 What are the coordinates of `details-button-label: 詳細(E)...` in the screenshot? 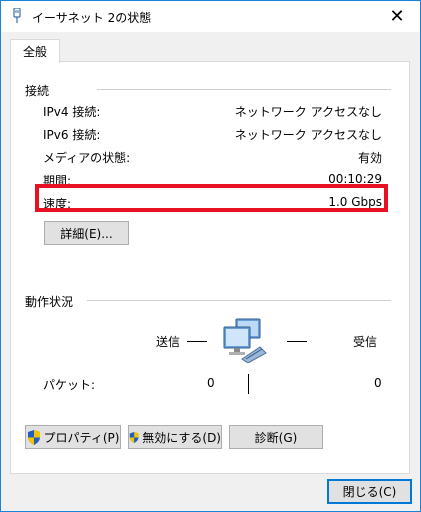 It's located at (86, 233).